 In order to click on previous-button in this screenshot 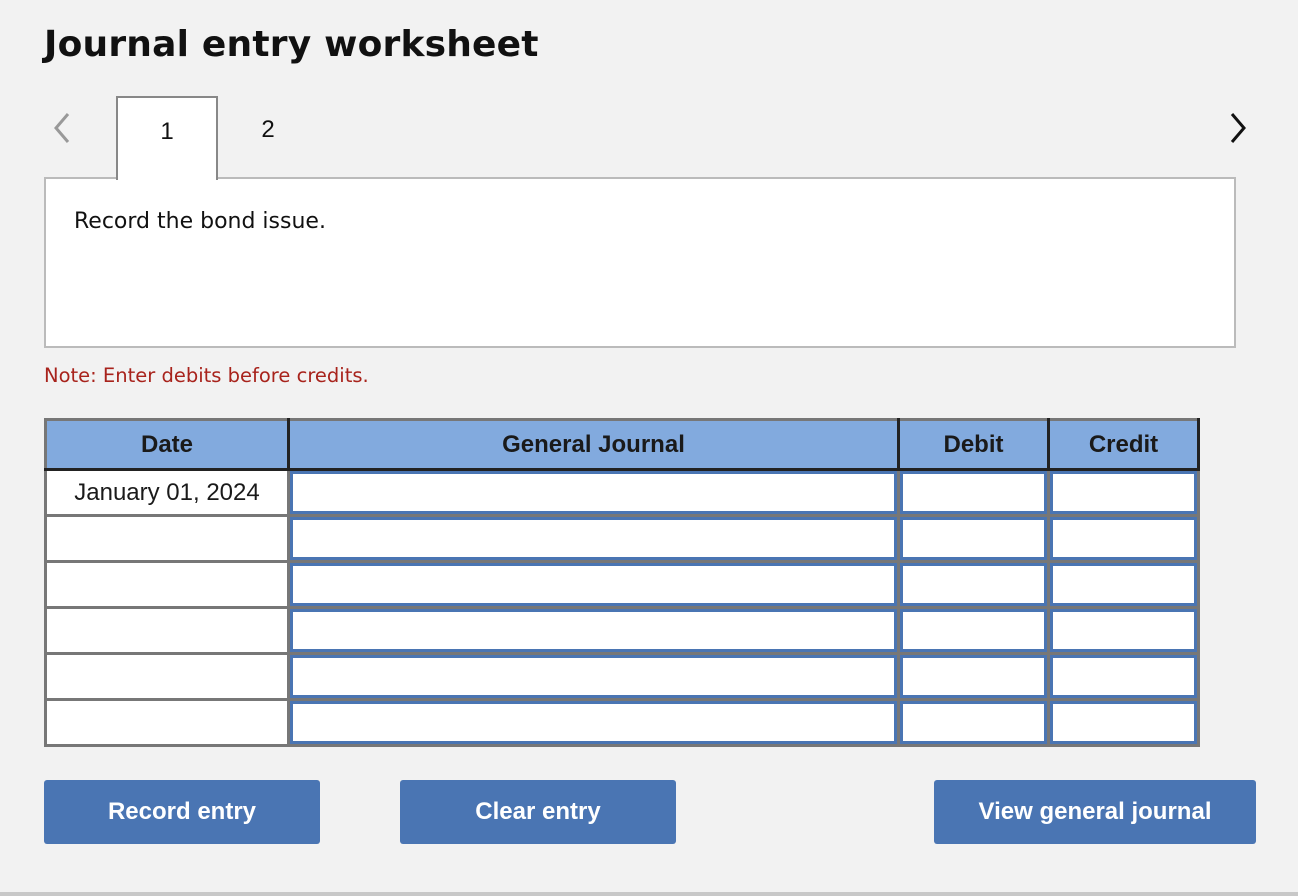, I will do `click(62, 128)`.